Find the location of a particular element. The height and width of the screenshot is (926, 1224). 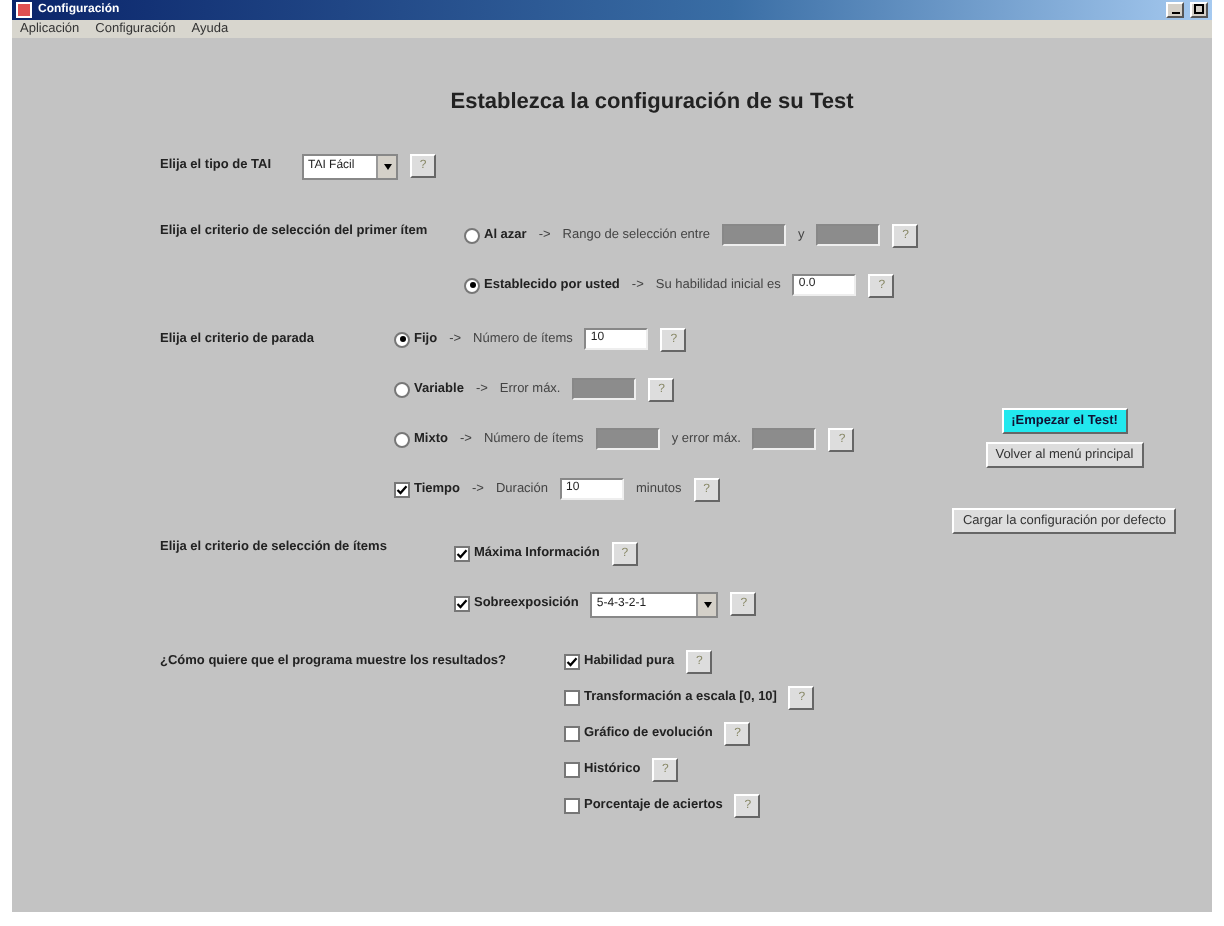

minimize-icon is located at coordinates (1175, 10).